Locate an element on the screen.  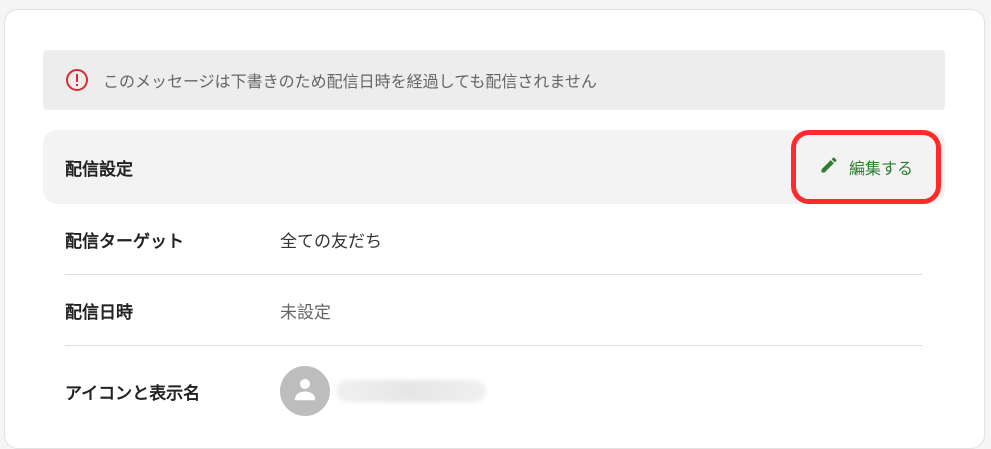
settings-row-target: 配信ターゲット 全ての友だち is located at coordinates (493, 239).